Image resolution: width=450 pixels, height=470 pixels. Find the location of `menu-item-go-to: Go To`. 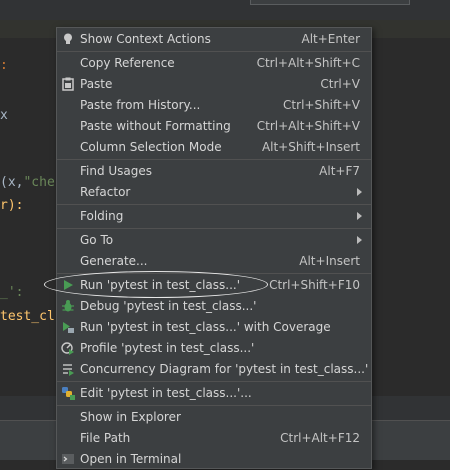

menu-item-go-to: Go To is located at coordinates (214, 240).